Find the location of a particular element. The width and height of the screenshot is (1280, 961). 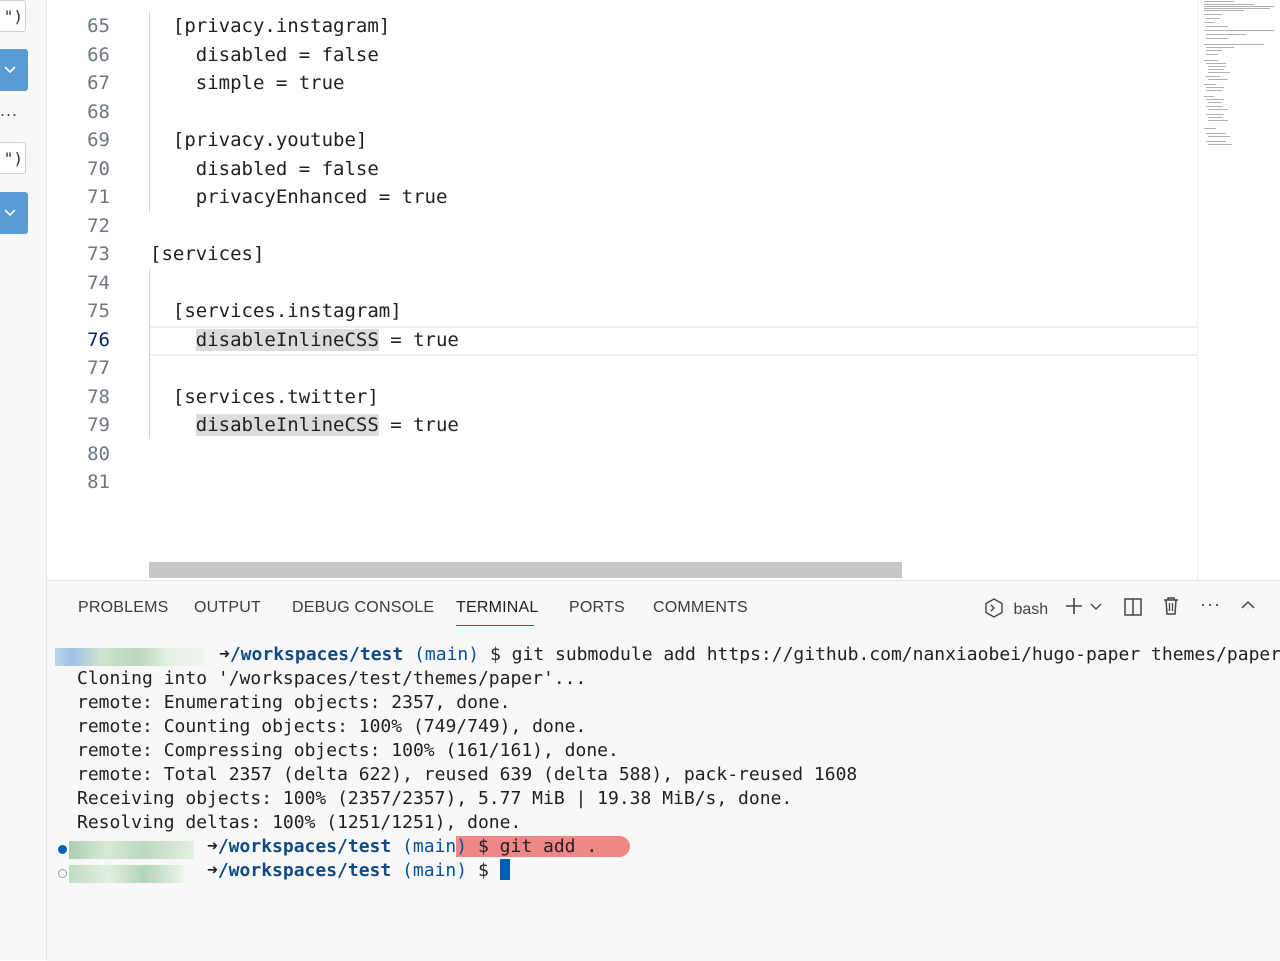

code-text: [privacy.instagram] is located at coordinates (270, 26).